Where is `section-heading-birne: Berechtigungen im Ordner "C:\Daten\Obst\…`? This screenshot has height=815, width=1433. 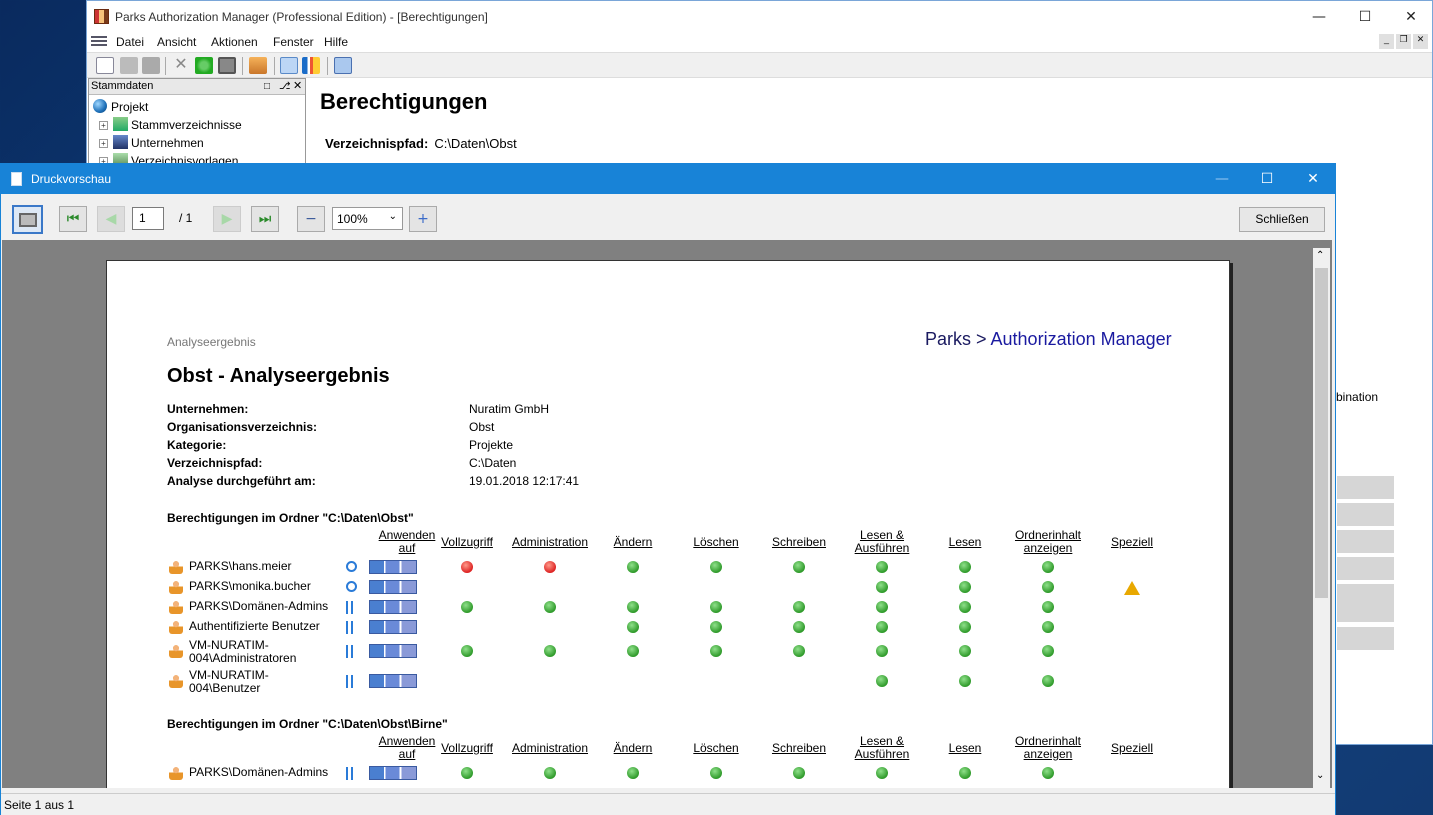 section-heading-birne: Berechtigungen im Ordner "C:\Daten\Obst\… is located at coordinates (307, 724).